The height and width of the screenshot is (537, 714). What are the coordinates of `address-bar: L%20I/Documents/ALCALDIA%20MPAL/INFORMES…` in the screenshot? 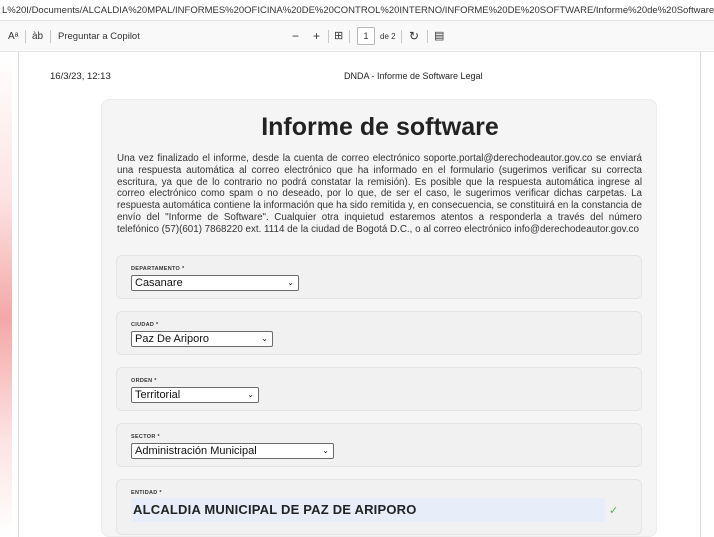 It's located at (357, 10).